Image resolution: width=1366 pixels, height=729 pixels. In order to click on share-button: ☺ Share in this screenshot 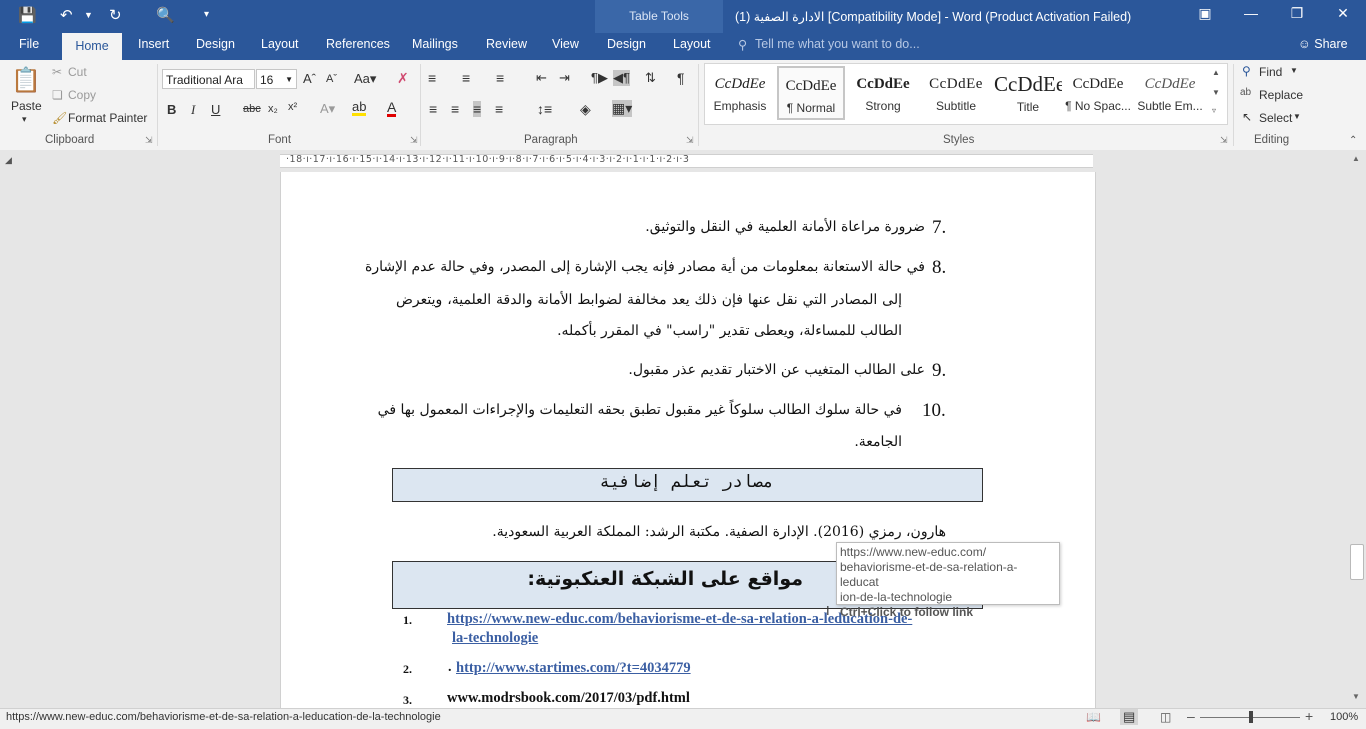, I will do `click(1323, 44)`.